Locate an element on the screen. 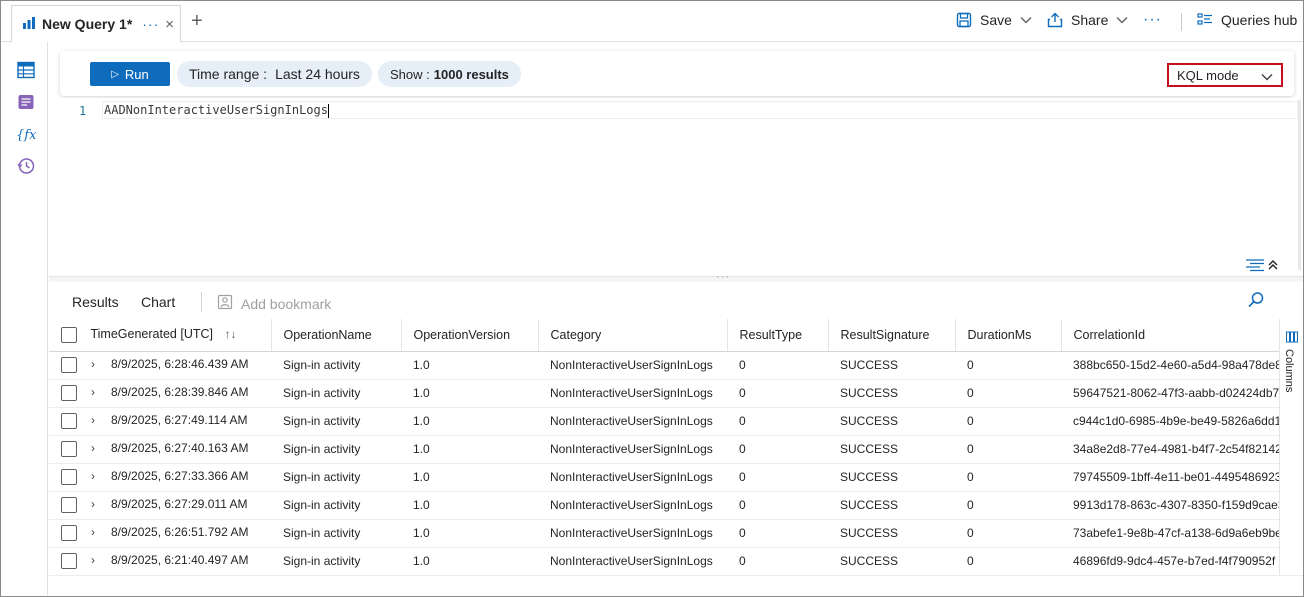 This screenshot has width=1304, height=597. cell-timegenerated: › 8/9/2025, 6:28:46.439 AM is located at coordinates (160, 365).